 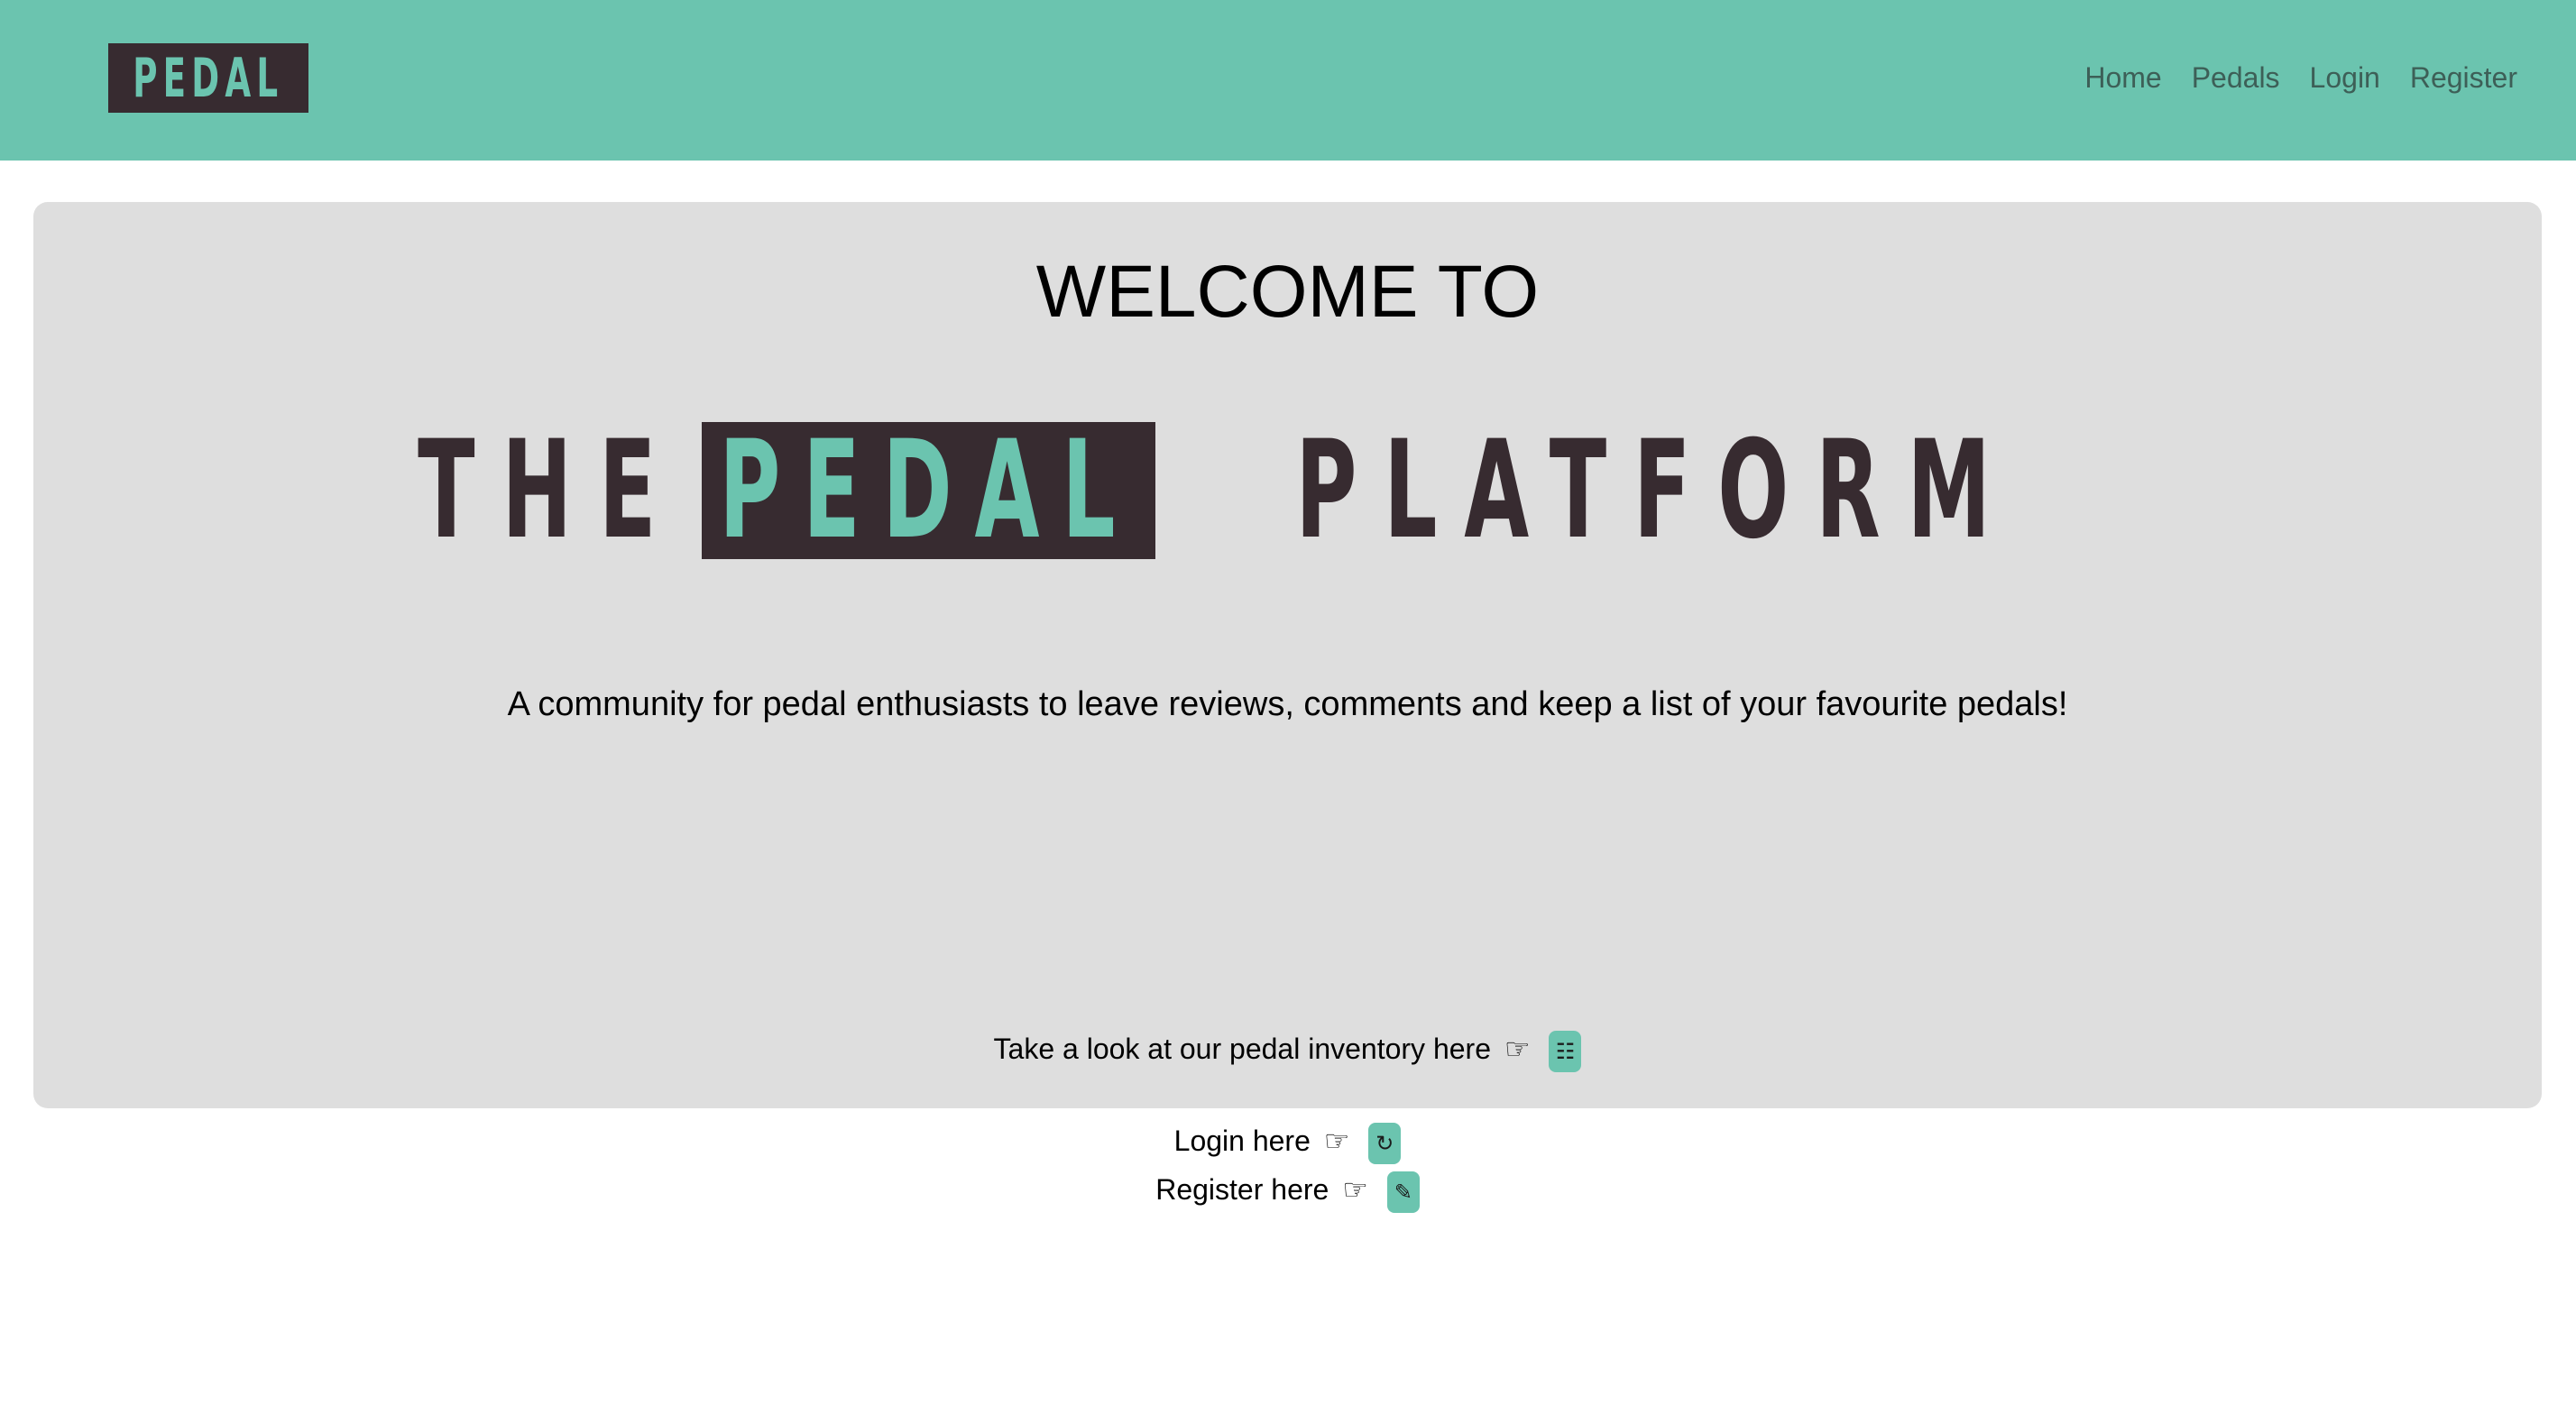 What do you see at coordinates (2345, 78) in the screenshot?
I see `nav-link-login: Login` at bounding box center [2345, 78].